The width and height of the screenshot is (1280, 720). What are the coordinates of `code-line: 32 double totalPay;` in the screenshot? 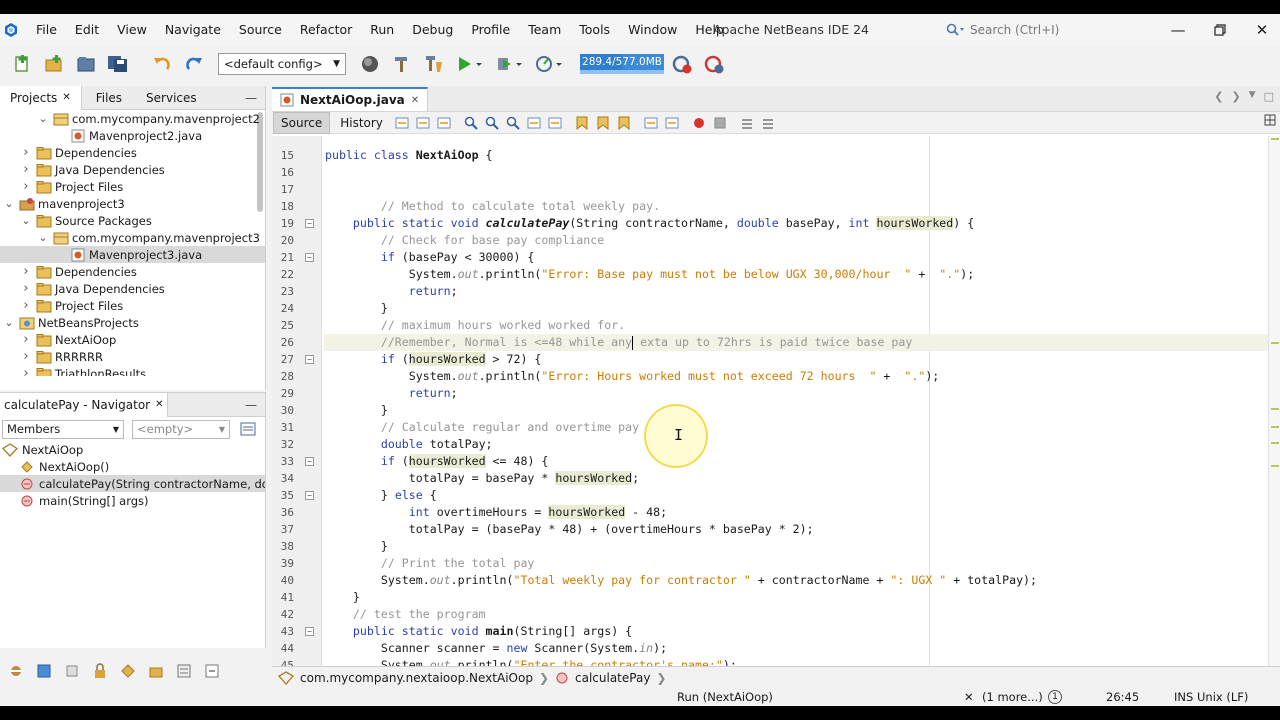 It's located at (772, 444).